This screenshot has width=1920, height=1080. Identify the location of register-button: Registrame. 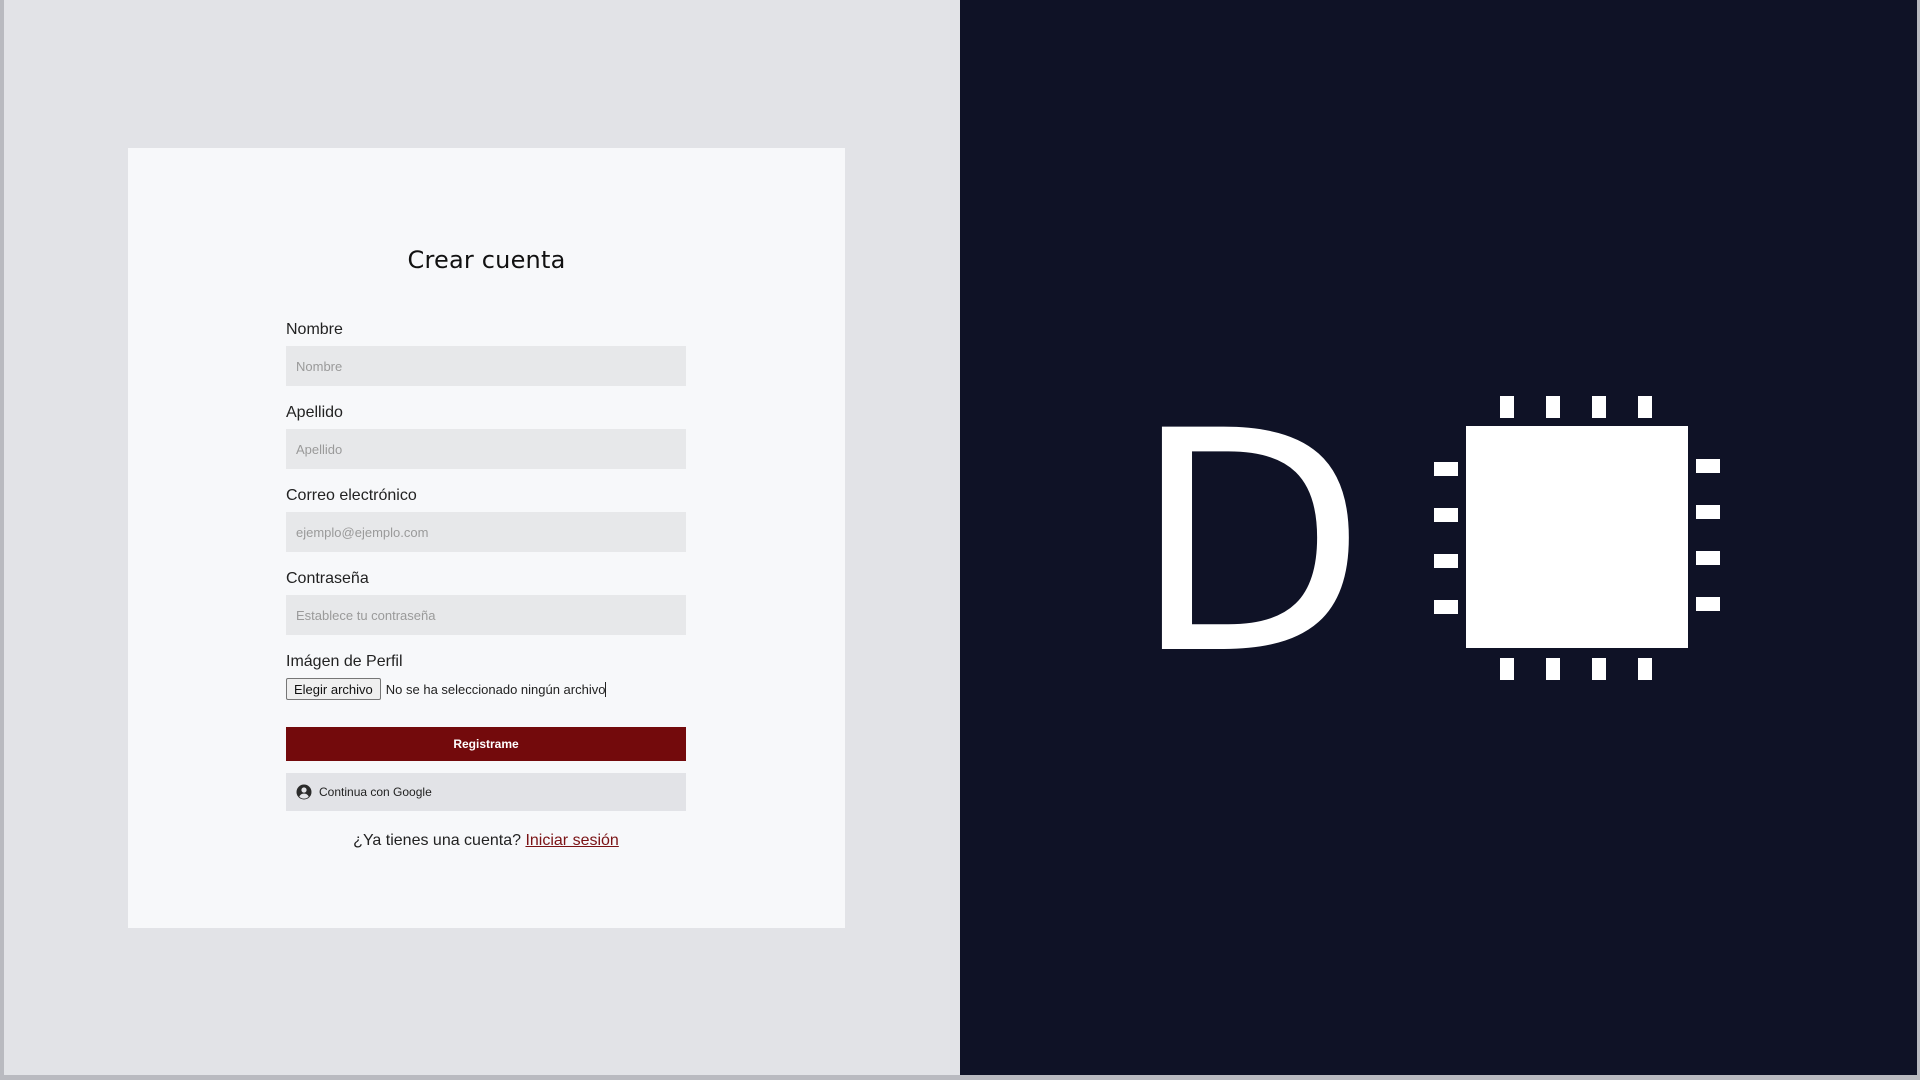
(486, 744).